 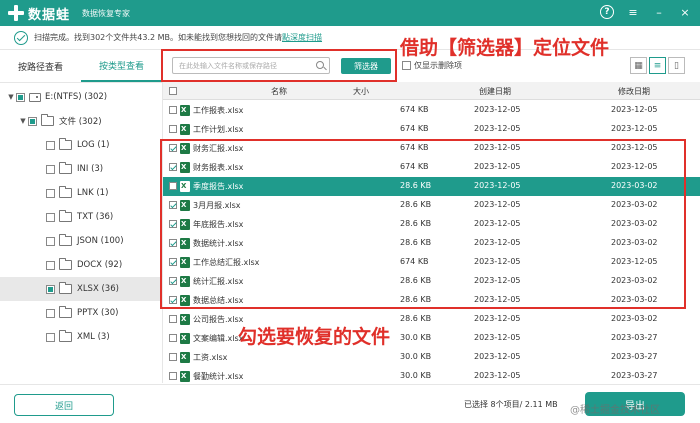 I want to click on deep-scan-link: 點深度扫描, so click(x=302, y=37).